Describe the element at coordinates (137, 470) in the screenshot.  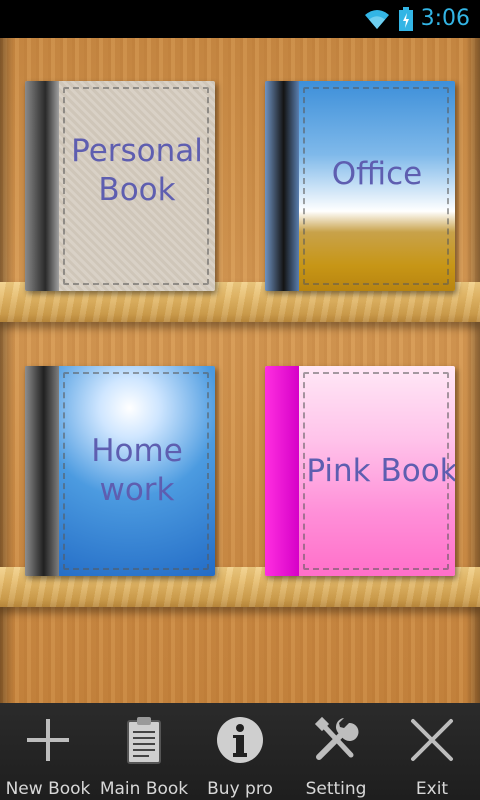
I see `book-title: Home work` at that location.